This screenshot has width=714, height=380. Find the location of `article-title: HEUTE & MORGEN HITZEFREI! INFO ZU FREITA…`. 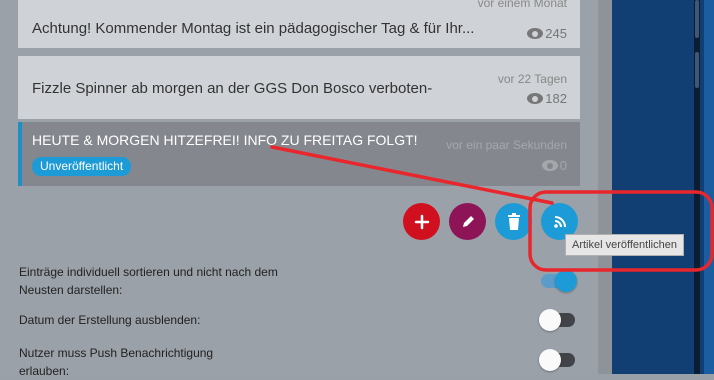

article-title: HEUTE & MORGEN HITZEFREI! INFO ZU FREITA… is located at coordinates (225, 140).